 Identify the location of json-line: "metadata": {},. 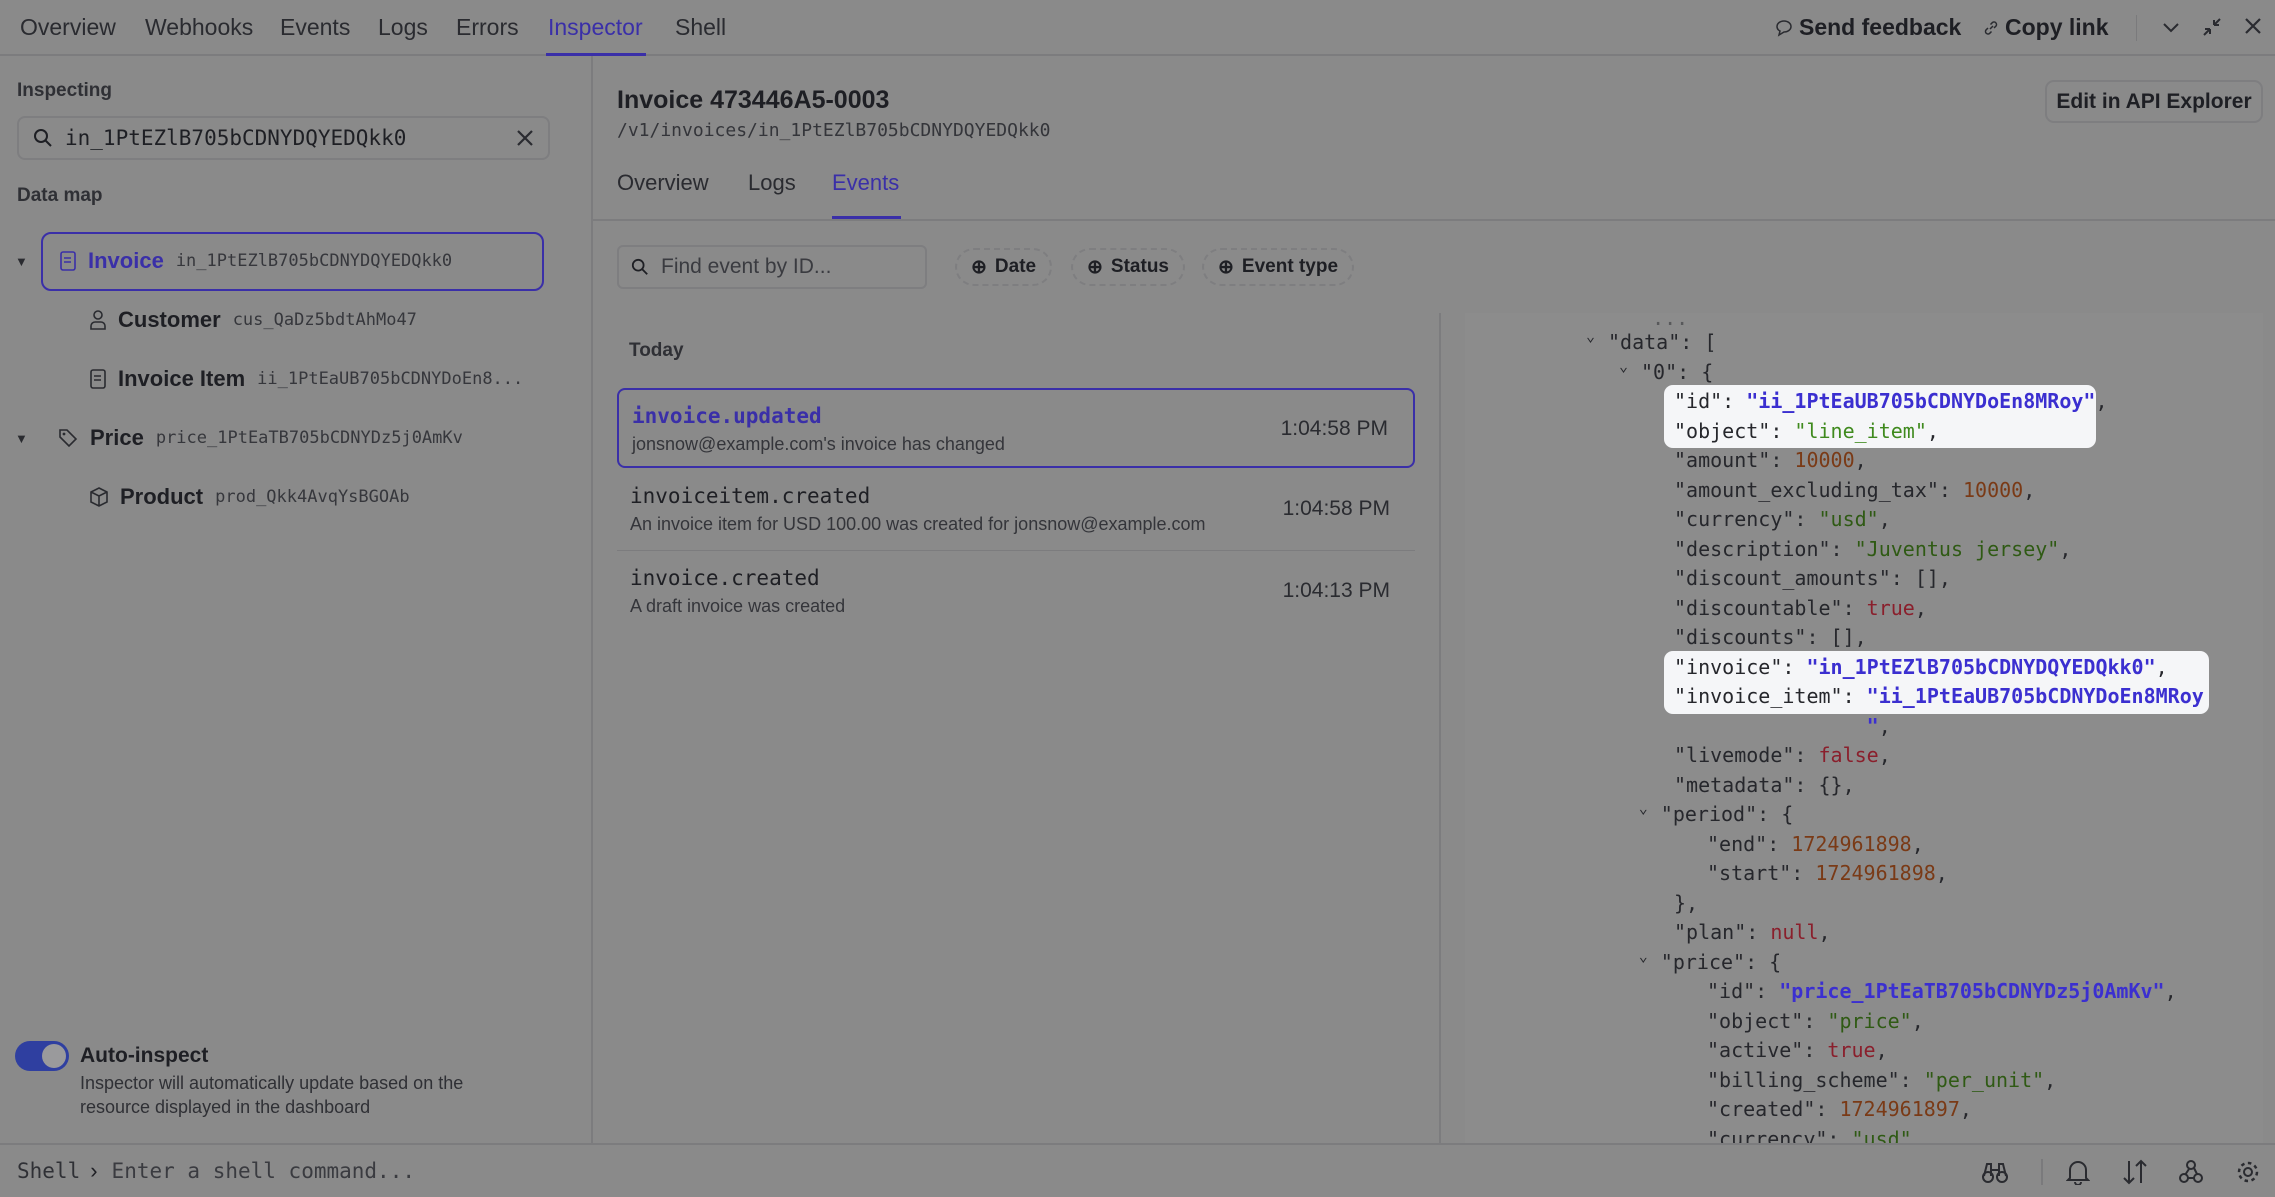
(1764, 785).